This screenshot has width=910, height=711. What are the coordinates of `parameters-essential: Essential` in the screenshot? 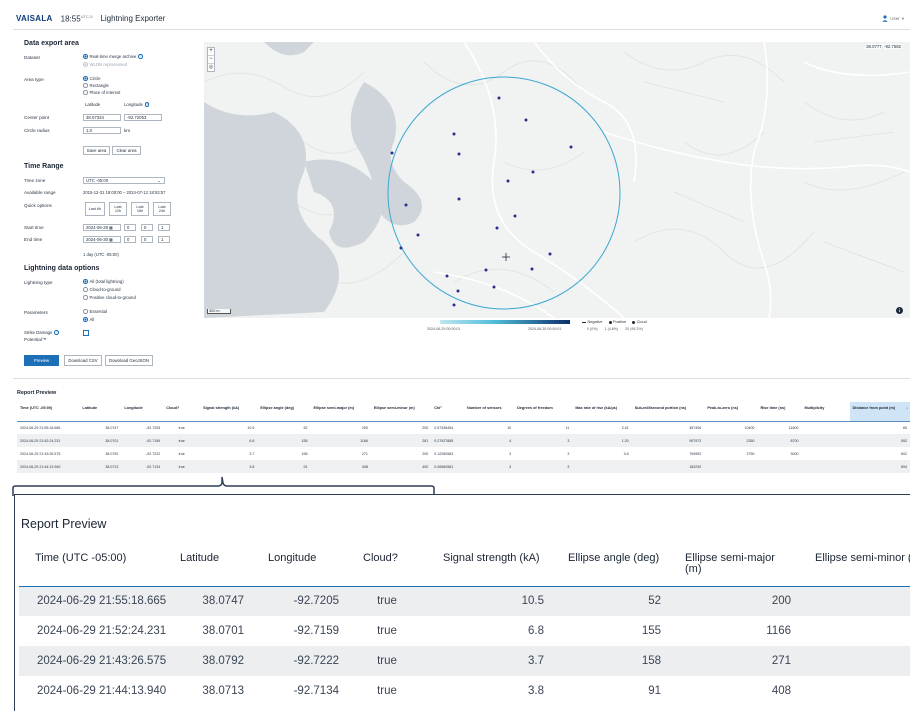 It's located at (95, 311).